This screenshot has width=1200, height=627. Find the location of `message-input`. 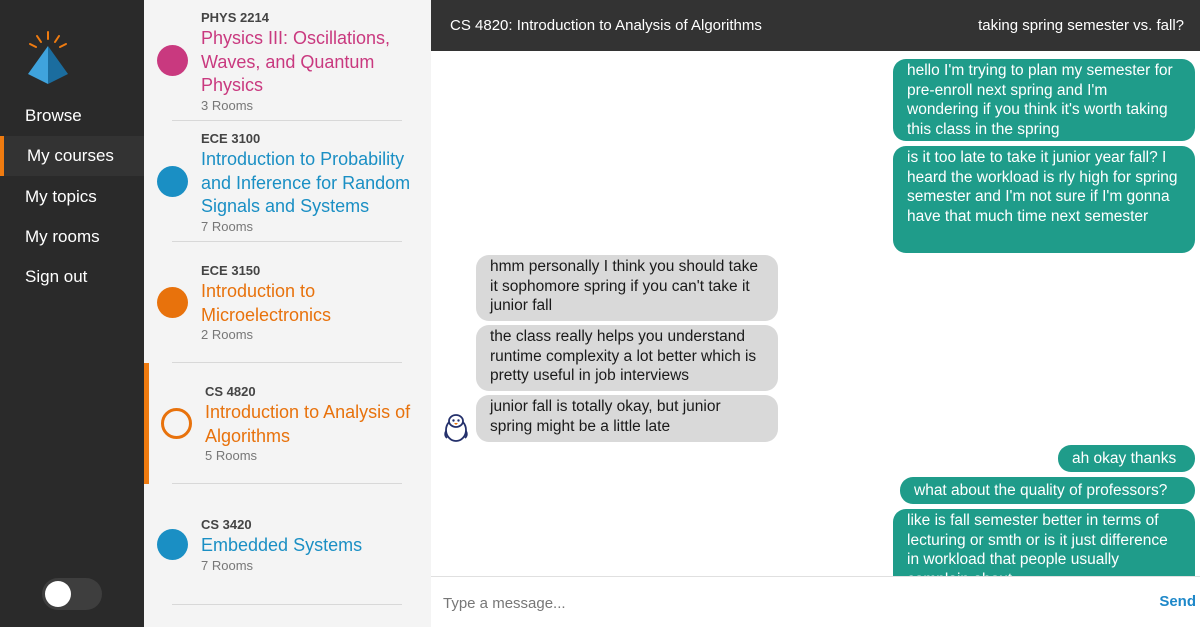

message-input is located at coordinates (773, 603).